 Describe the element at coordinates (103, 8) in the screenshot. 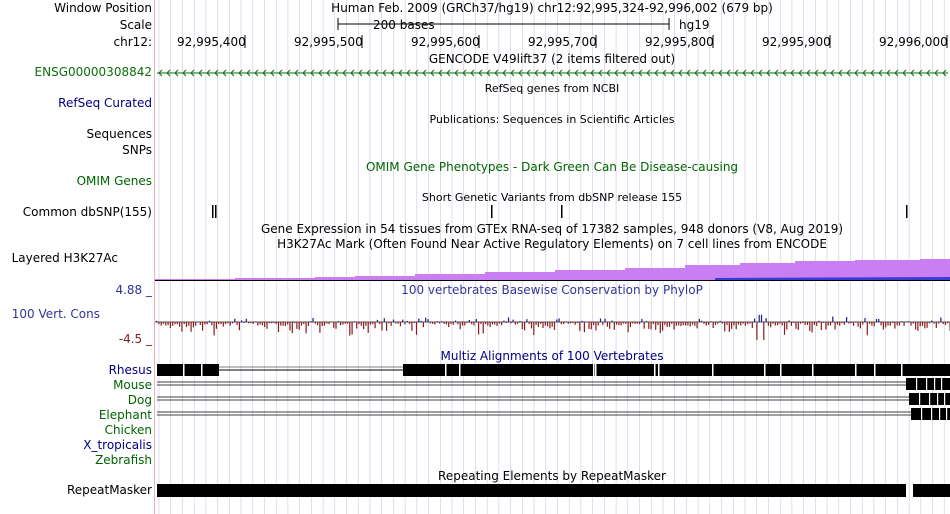

I see `window-position-label: Window Position` at that location.